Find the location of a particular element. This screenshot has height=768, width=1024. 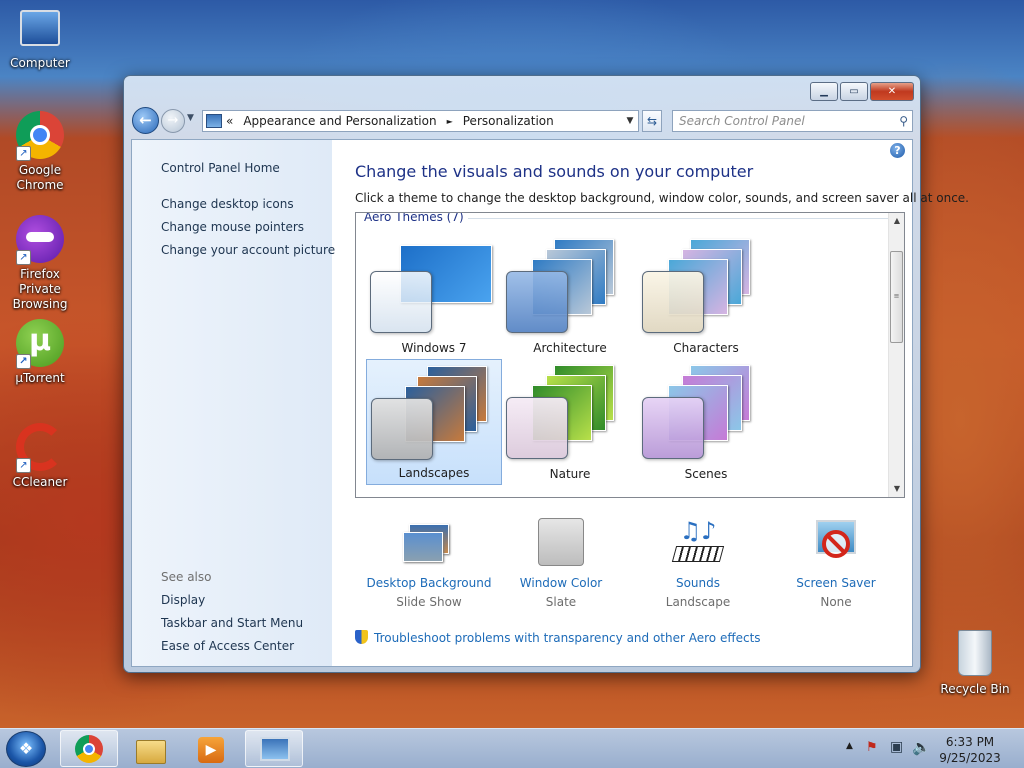

sounds-link: ♫♪ Sounds Landscape is located at coordinates (698, 563).